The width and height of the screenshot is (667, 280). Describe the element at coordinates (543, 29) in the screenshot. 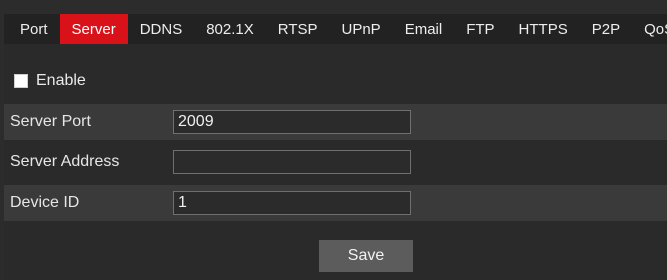

I see `tab-https: HTTPS` at that location.